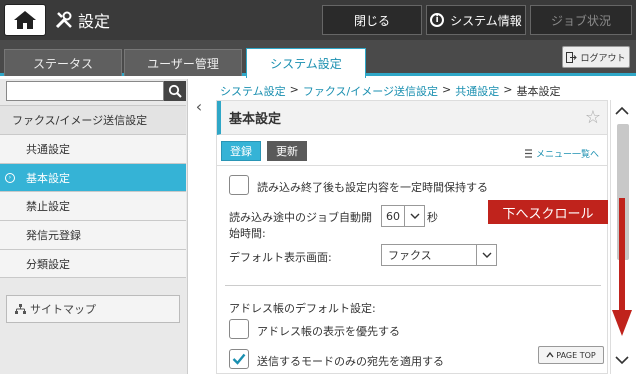  I want to click on breadcrumb-current: 基本設定, so click(538, 91).